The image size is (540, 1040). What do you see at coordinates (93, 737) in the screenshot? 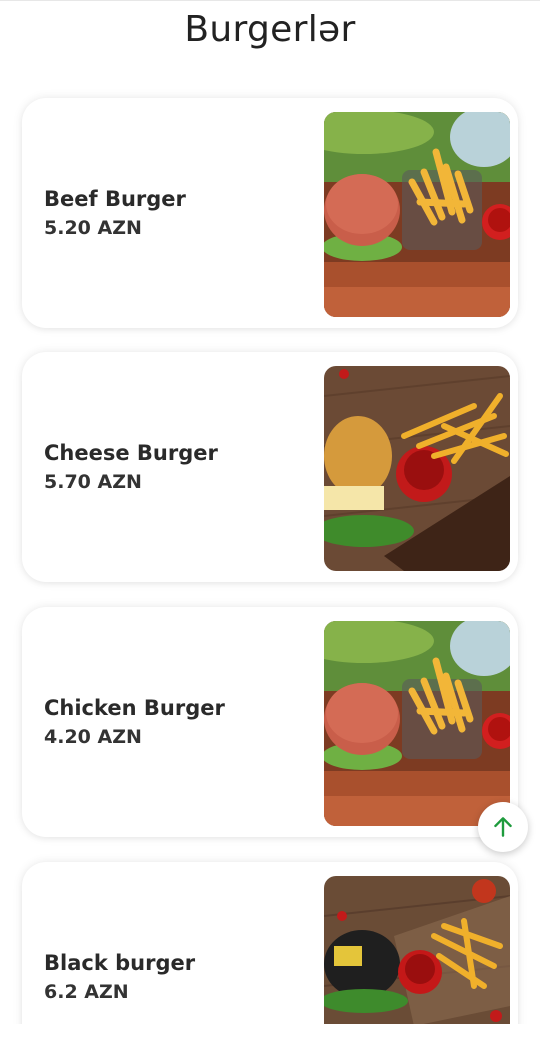
I see `product-price: 4.20 AZN` at bounding box center [93, 737].